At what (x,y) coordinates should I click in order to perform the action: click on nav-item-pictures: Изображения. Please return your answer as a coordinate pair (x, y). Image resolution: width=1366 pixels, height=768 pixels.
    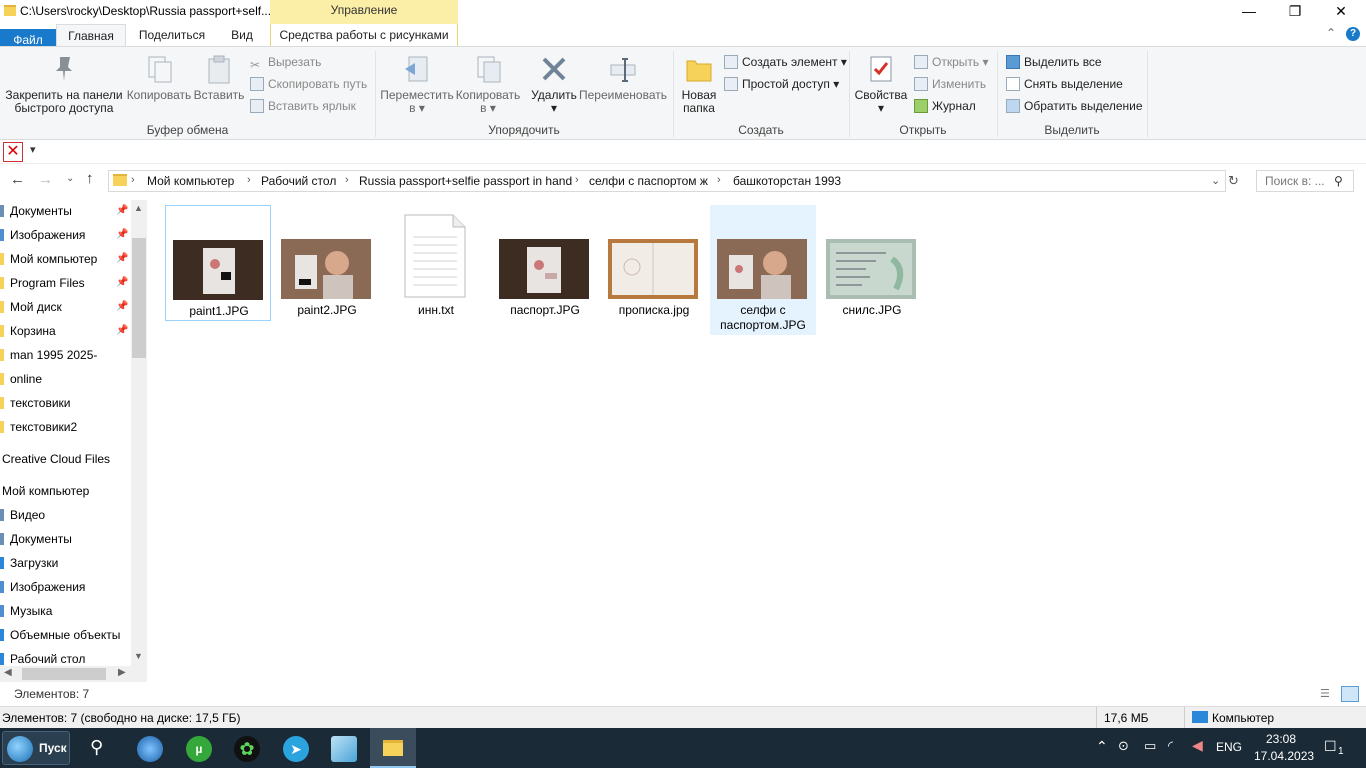
    Looking at the image, I should click on (42, 235).